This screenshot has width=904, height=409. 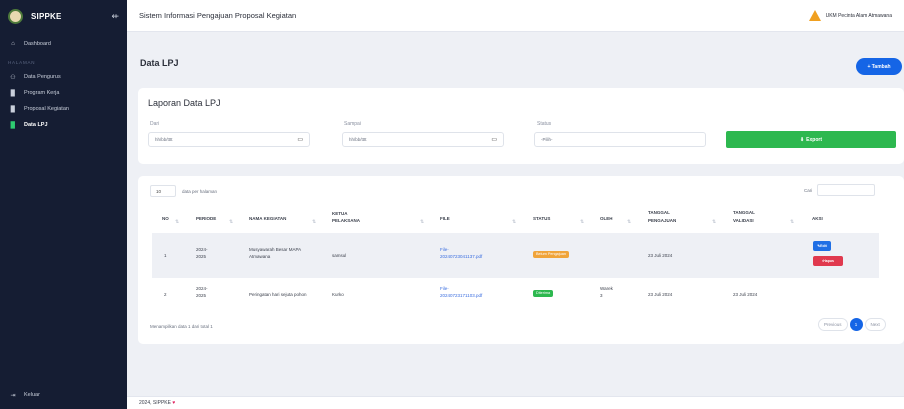 I want to click on status-badge: Belum Pengajuan, so click(x=551, y=254).